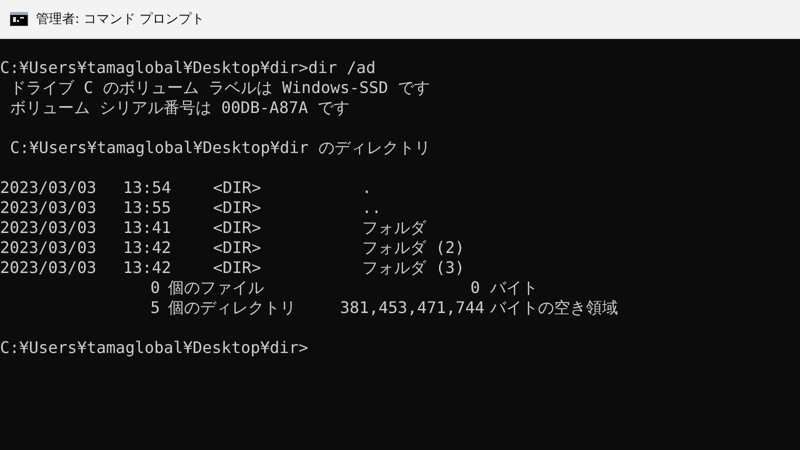 The width and height of the screenshot is (800, 450). Describe the element at coordinates (154, 288) in the screenshot. I see `summary-count: 0` at that location.